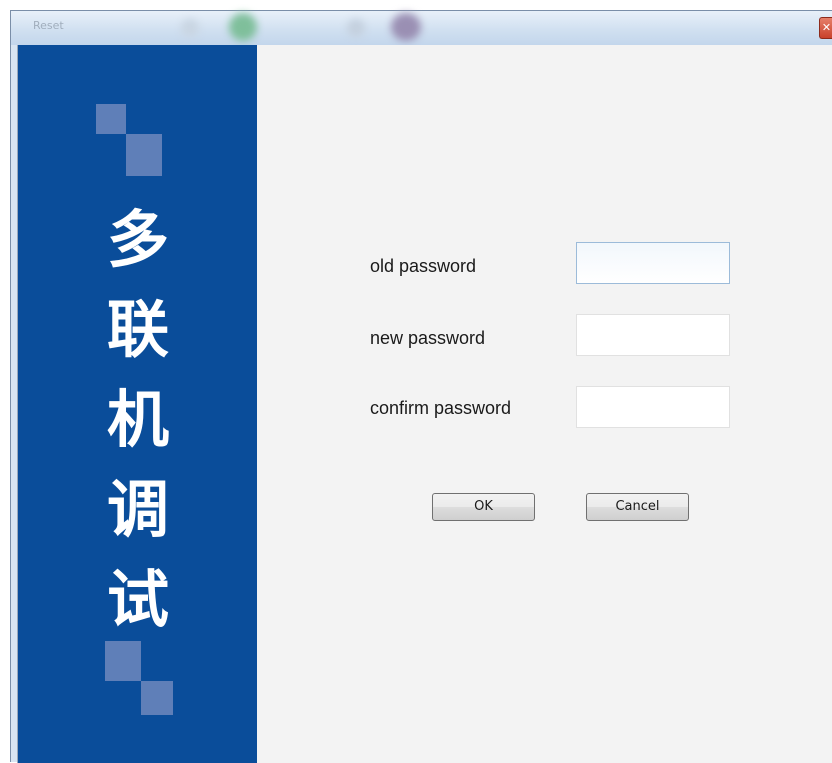 The width and height of the screenshot is (832, 763). What do you see at coordinates (428, 338) in the screenshot?
I see `new-password-label: new password` at bounding box center [428, 338].